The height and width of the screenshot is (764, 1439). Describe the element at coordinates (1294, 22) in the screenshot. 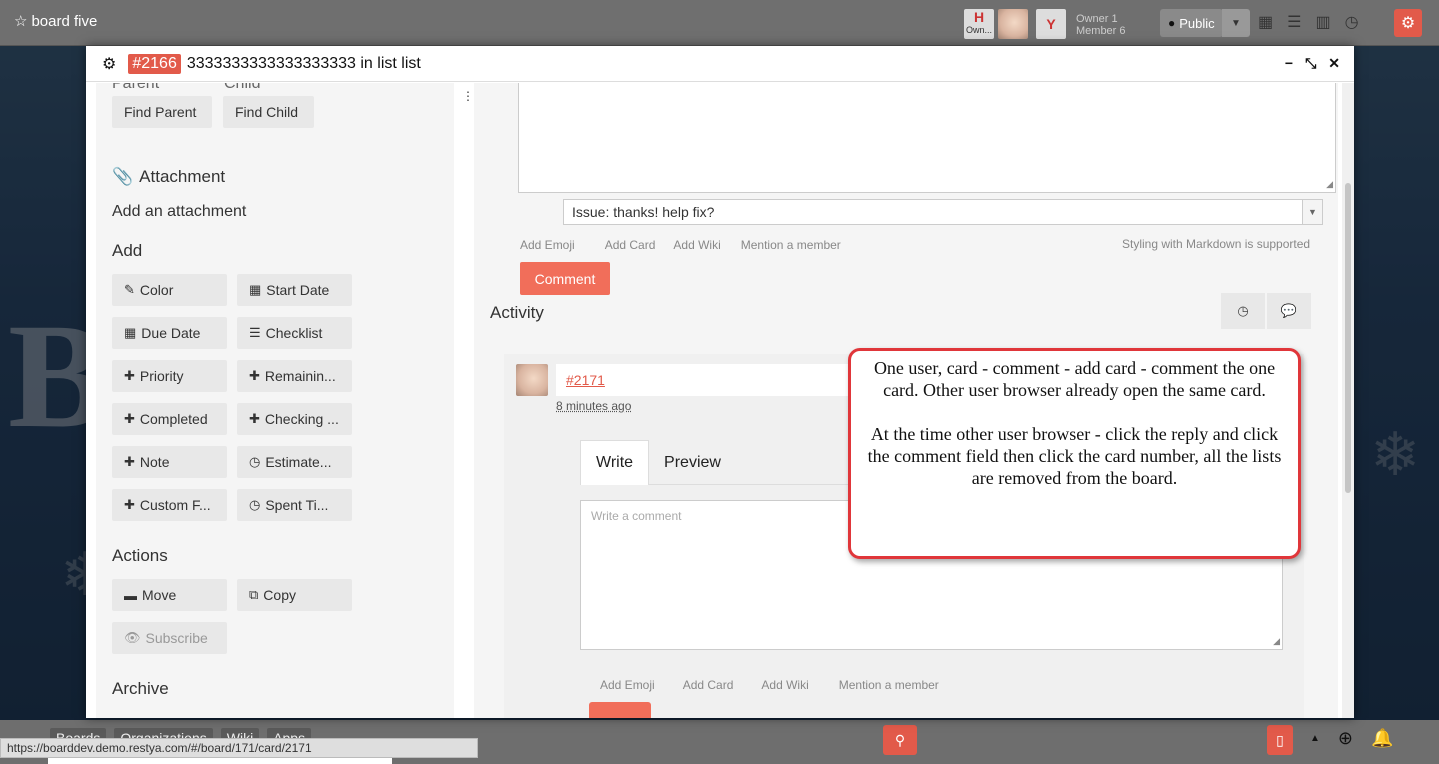

I see `list-icon: ☰` at that location.